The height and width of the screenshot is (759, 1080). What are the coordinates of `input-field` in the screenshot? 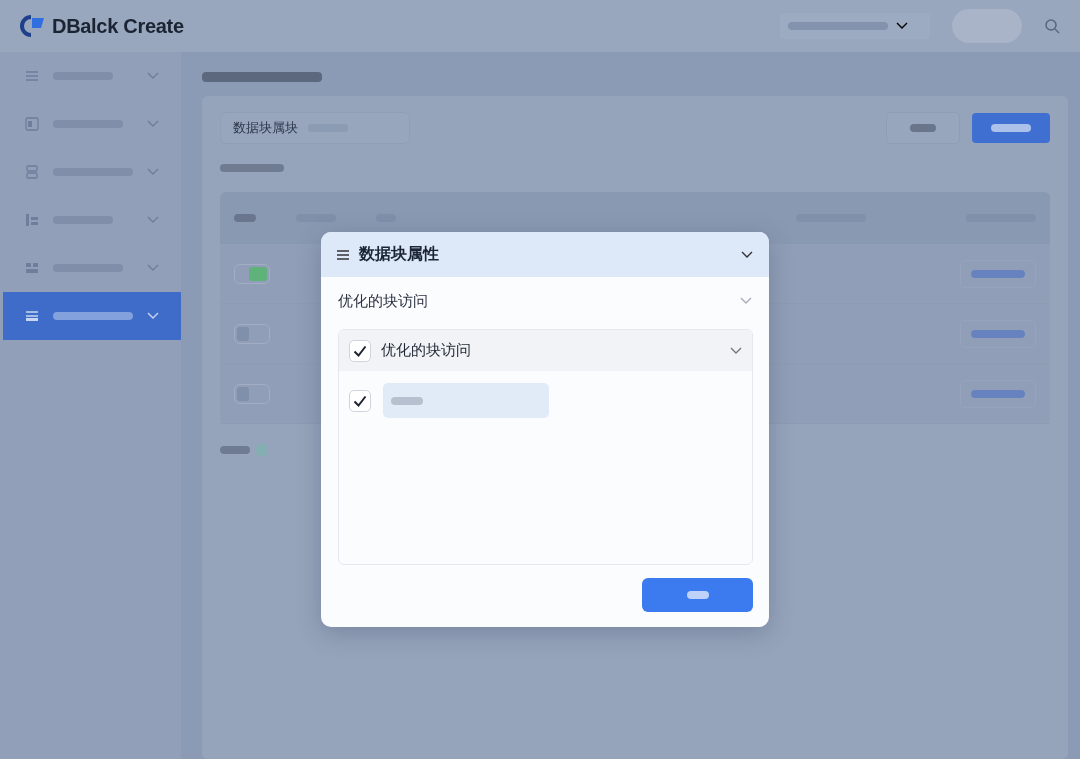 It's located at (466, 400).